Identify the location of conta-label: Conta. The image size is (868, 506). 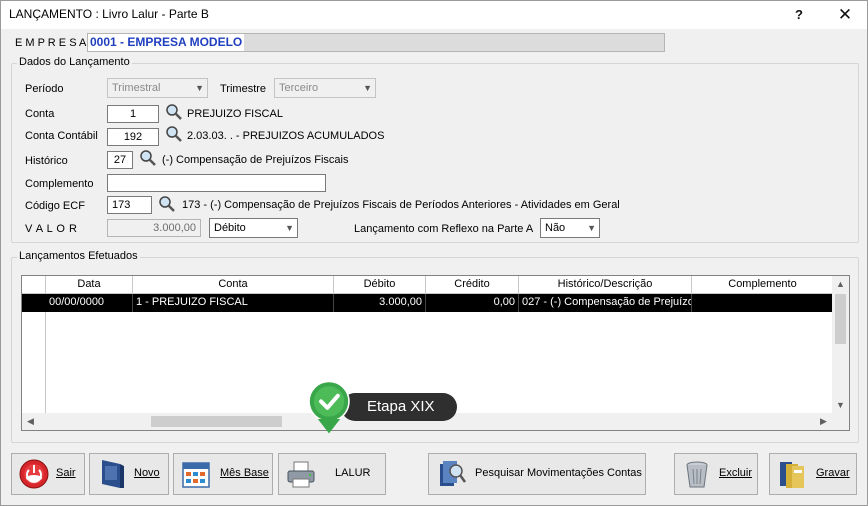
(40, 114).